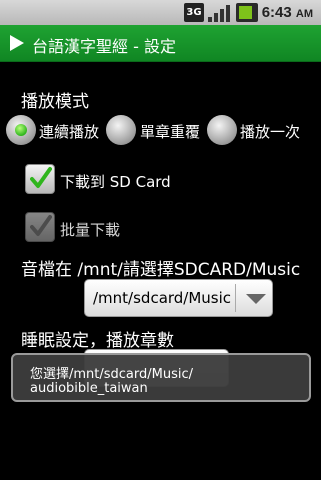 This screenshot has width=321, height=480. Describe the element at coordinates (69, 131) in the screenshot. I see `radio-label-continuous: 連續播放` at that location.